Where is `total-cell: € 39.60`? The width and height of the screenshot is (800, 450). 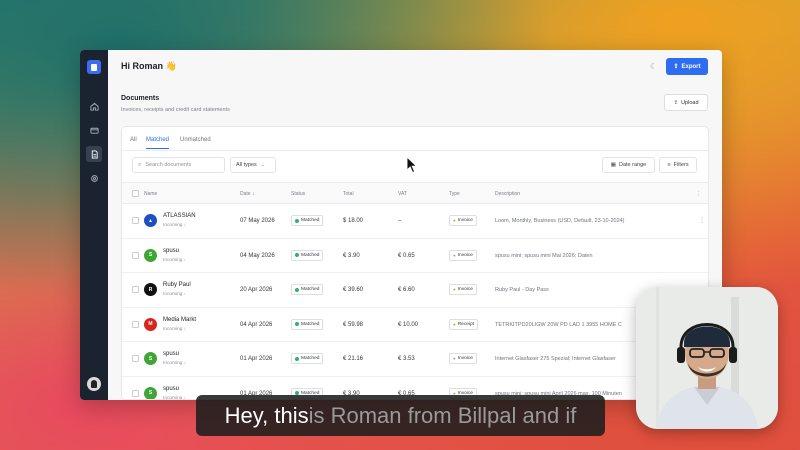
total-cell: € 39.60 is located at coordinates (353, 290).